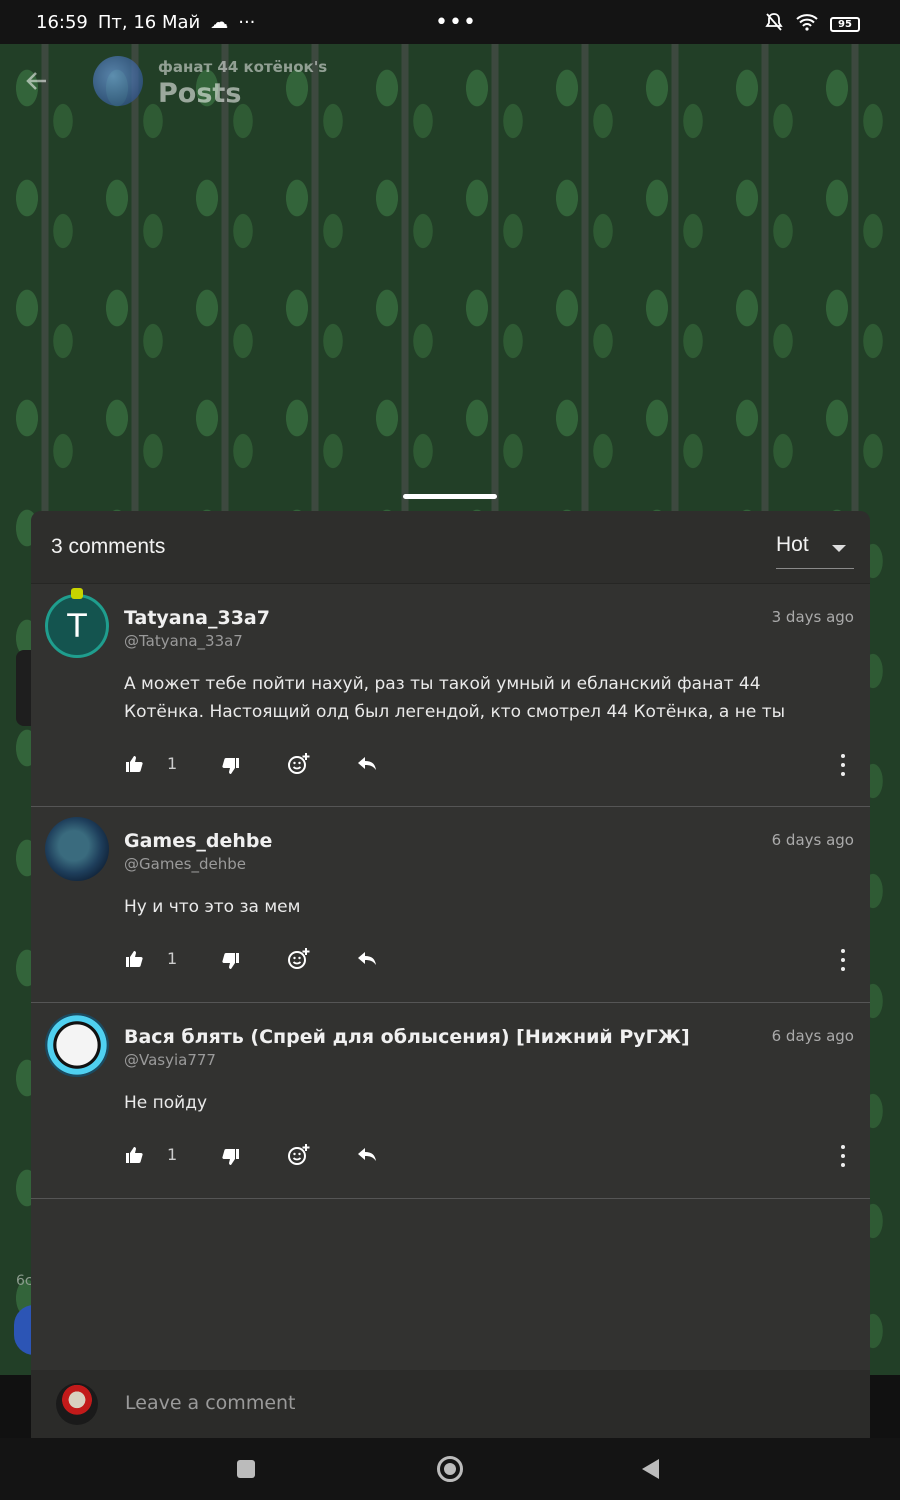  Describe the element at coordinates (77, 593) in the screenshot. I see `lock-badge-icon` at that location.